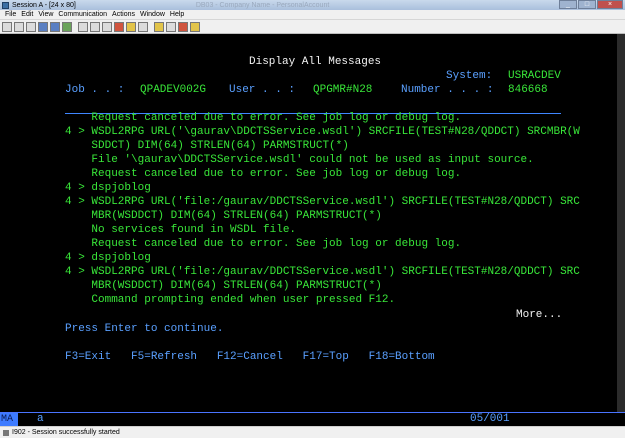 The width and height of the screenshot is (625, 438). What do you see at coordinates (66, 432) in the screenshot?
I see `status-message: I902 - Session successfully started` at bounding box center [66, 432].